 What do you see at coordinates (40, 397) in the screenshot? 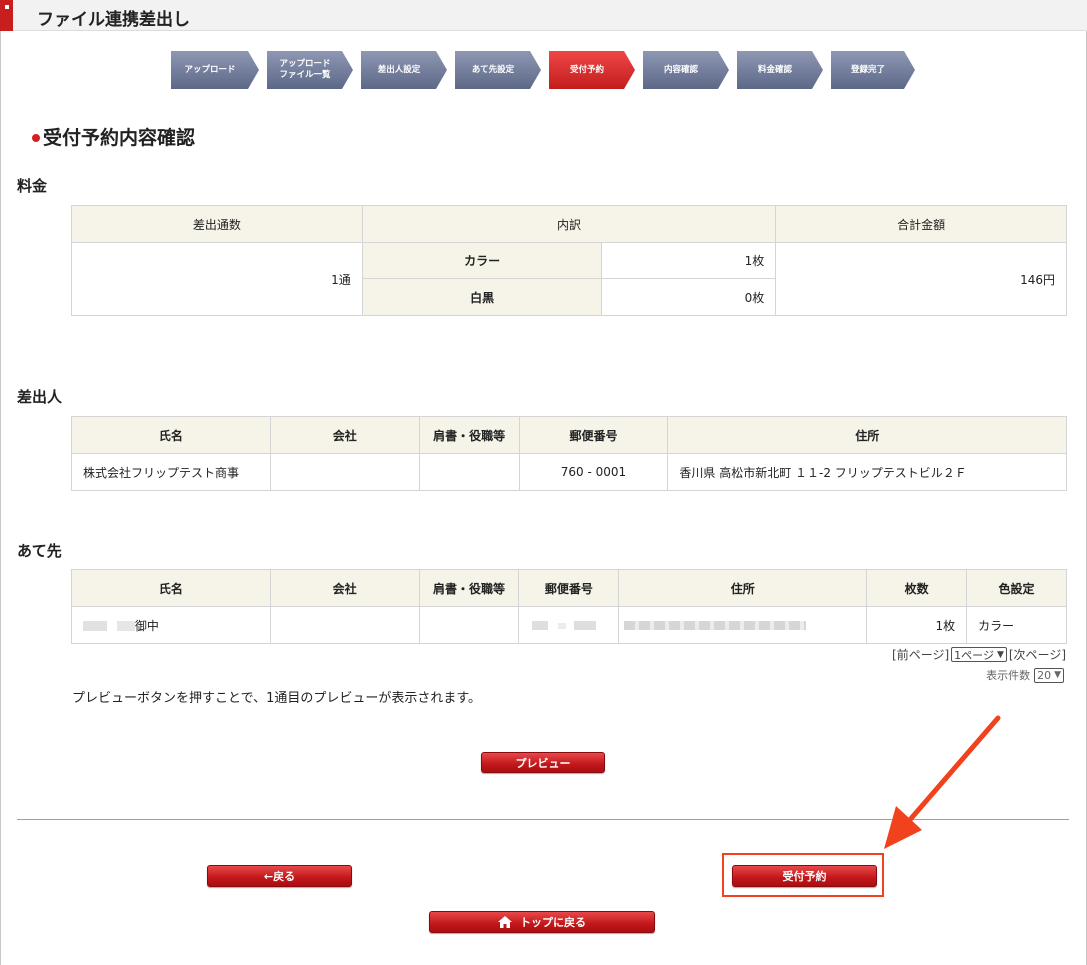
I see `sender-section-label: 差出人` at bounding box center [40, 397].